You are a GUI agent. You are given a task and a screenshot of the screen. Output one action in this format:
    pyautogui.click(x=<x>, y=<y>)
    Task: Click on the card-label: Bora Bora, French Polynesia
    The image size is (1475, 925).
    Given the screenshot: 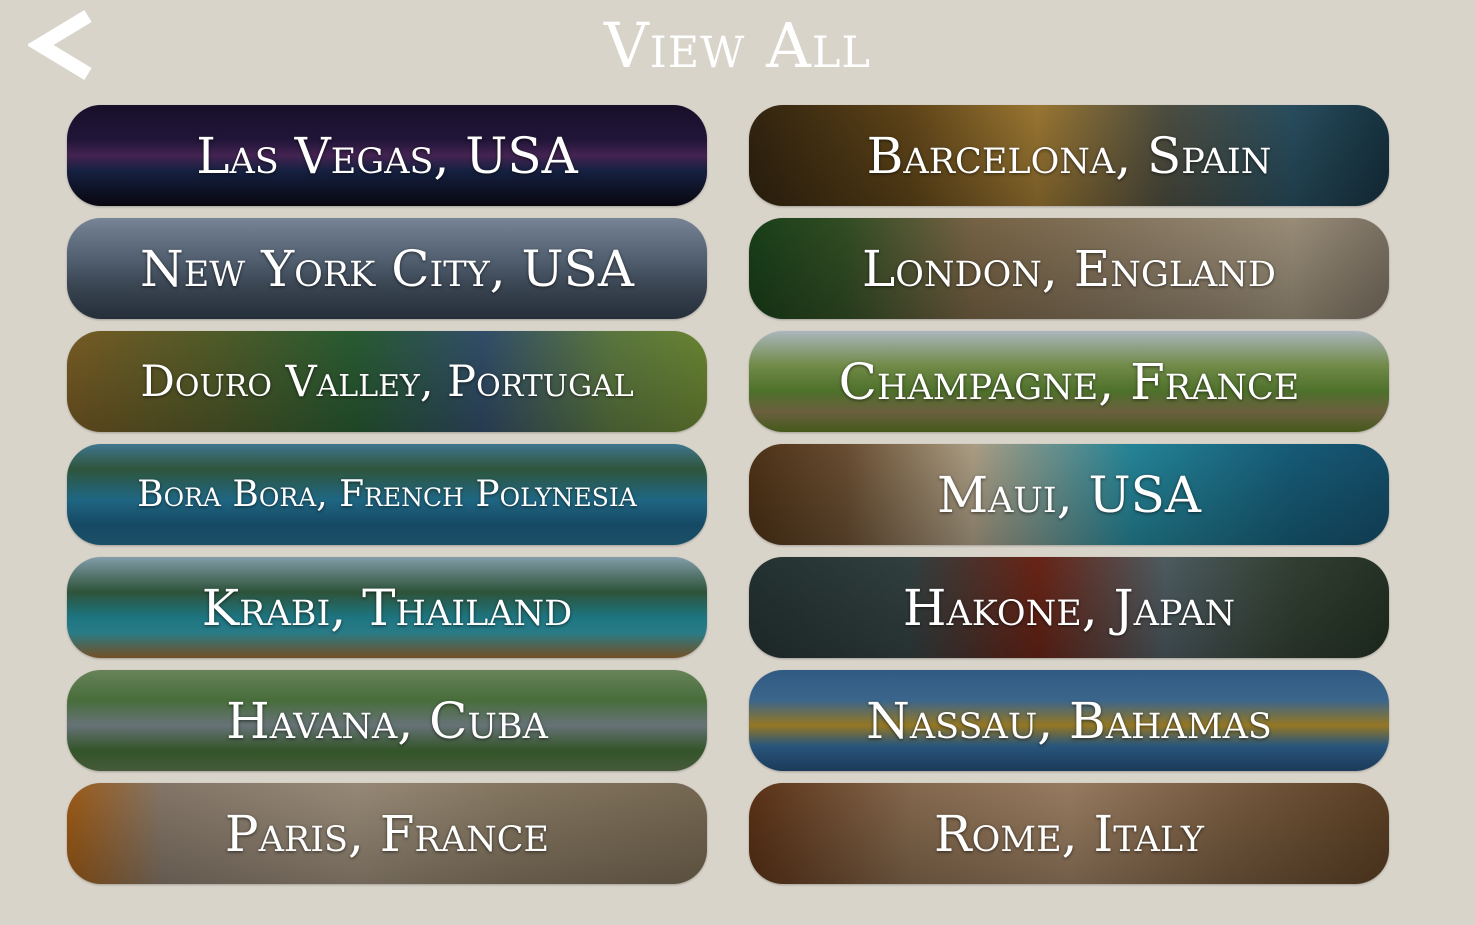 What is the action you would take?
    pyautogui.click(x=387, y=494)
    